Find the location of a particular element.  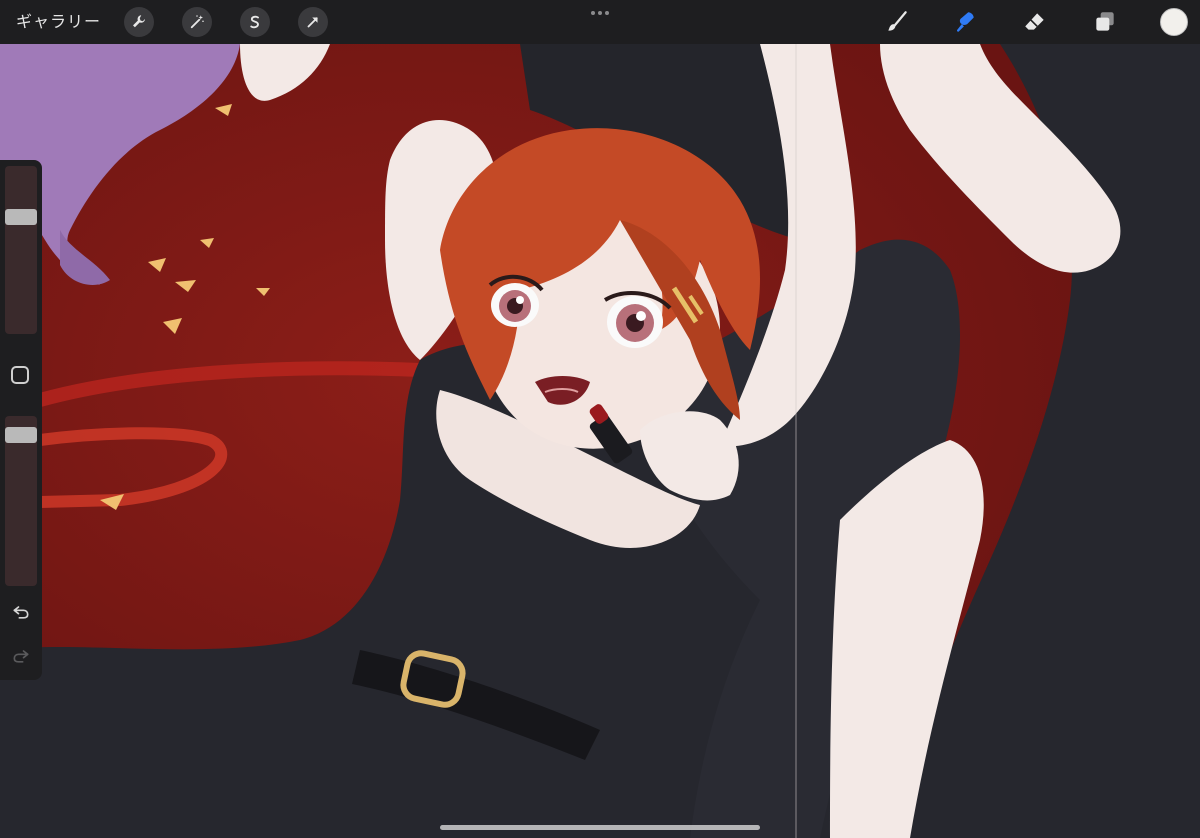

arrow-cursor-icon is located at coordinates (312, 22).